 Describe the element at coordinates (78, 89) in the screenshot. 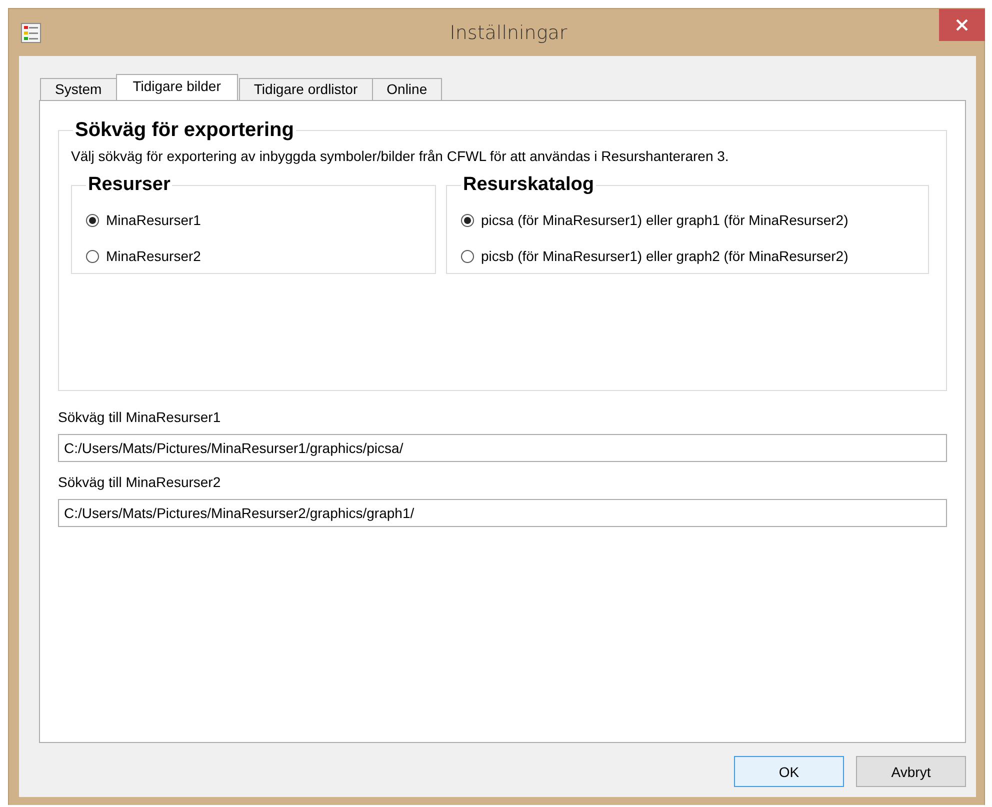

I see `tab: System` at that location.